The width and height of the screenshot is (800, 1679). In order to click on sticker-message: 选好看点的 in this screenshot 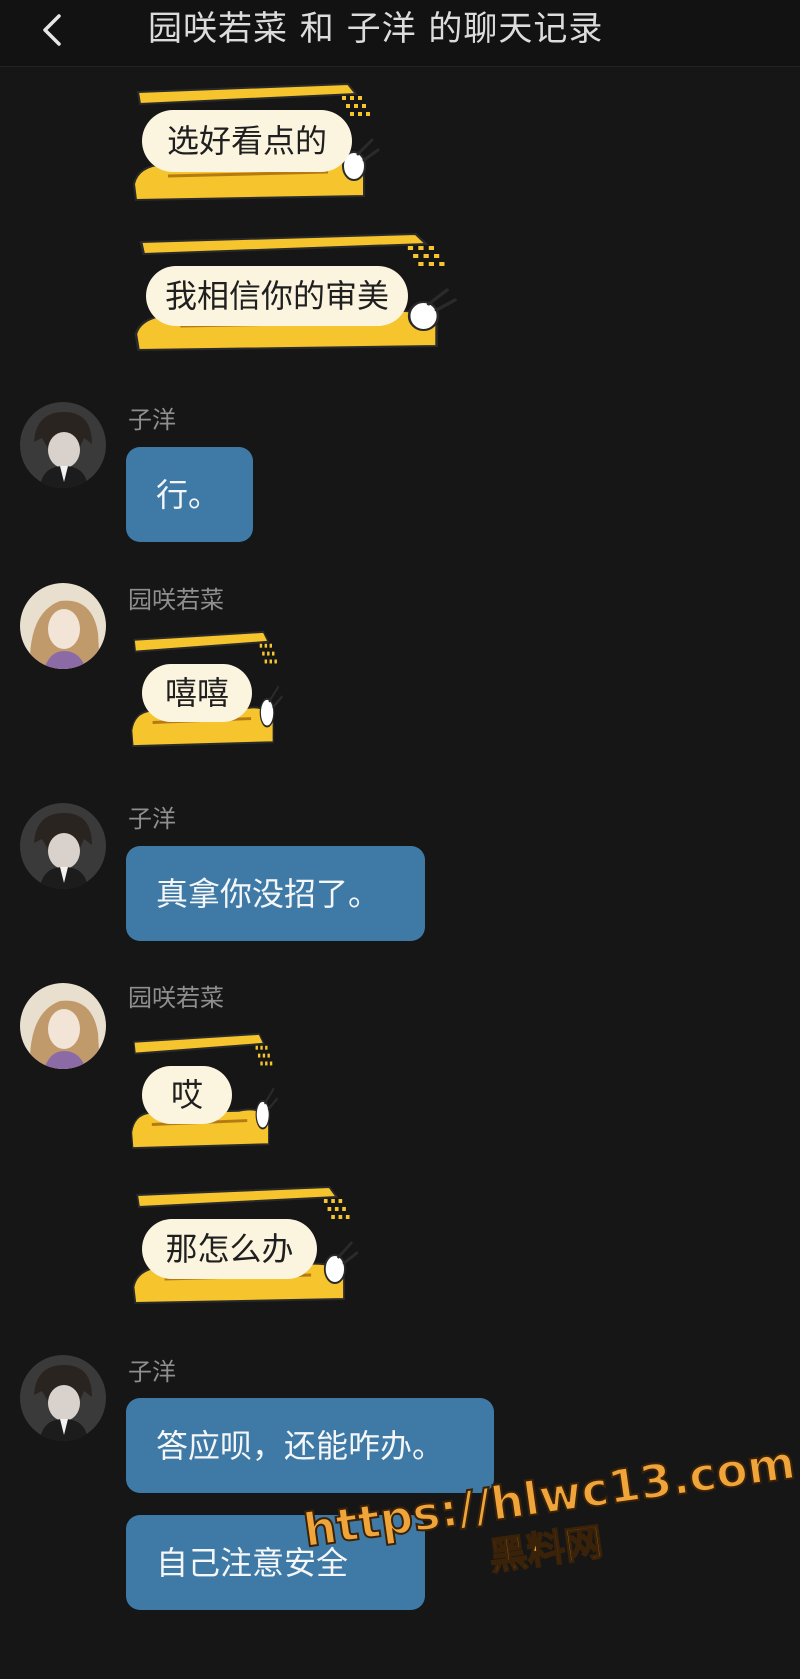, I will do `click(258, 145)`.